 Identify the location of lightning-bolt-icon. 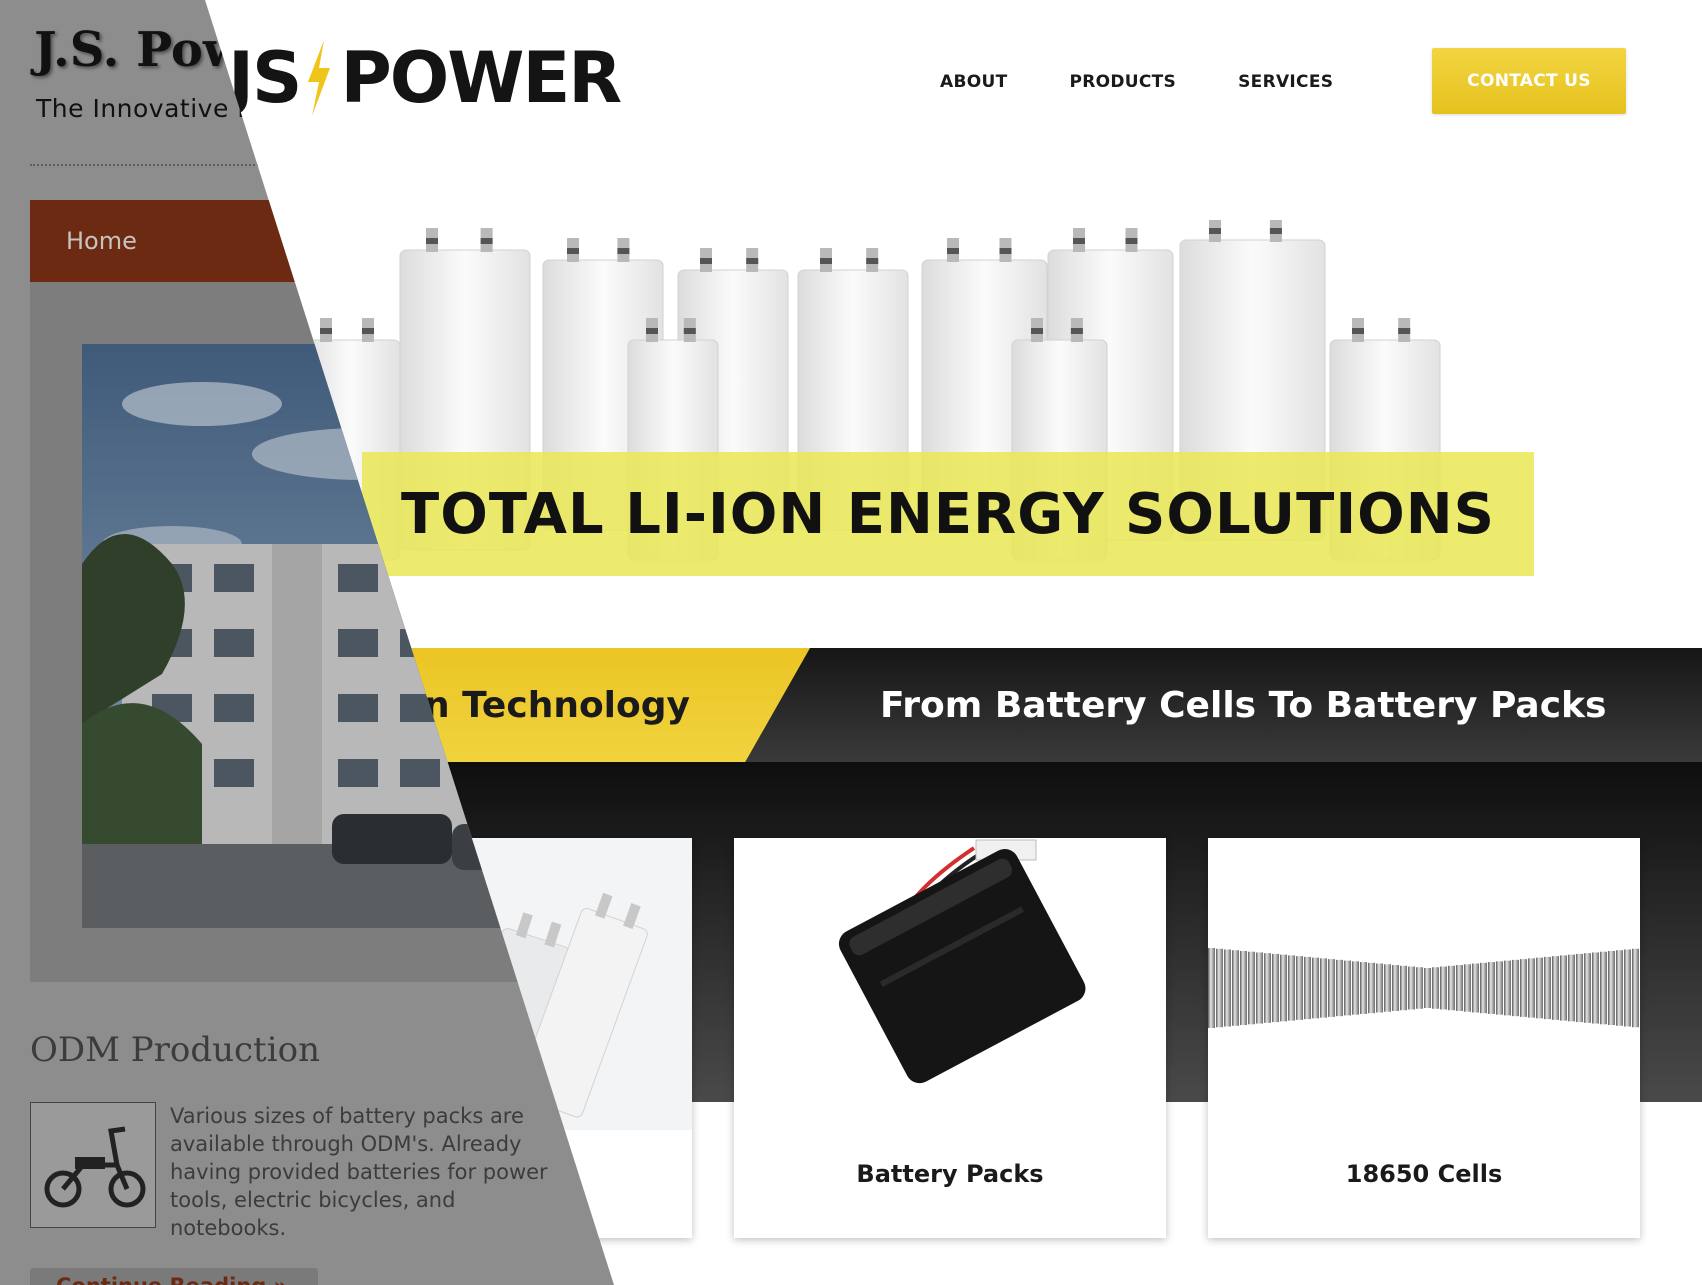
(319, 78).